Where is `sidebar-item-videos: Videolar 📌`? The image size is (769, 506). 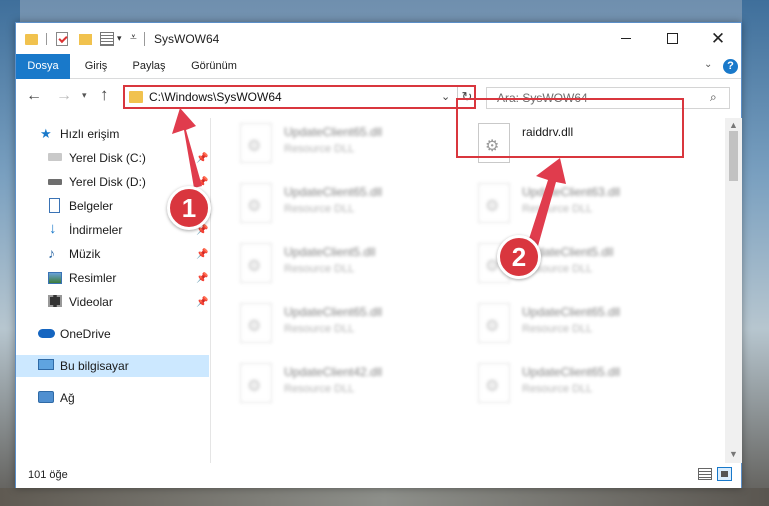 sidebar-item-videos: Videolar 📌 is located at coordinates (112, 302).